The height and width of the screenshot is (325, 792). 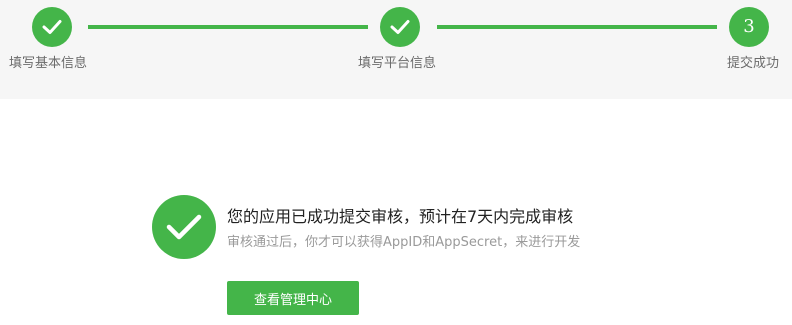 I want to click on success-description: 审核通过后，你才可以获得AppID和AppSecret，来进行开发, so click(x=404, y=242).